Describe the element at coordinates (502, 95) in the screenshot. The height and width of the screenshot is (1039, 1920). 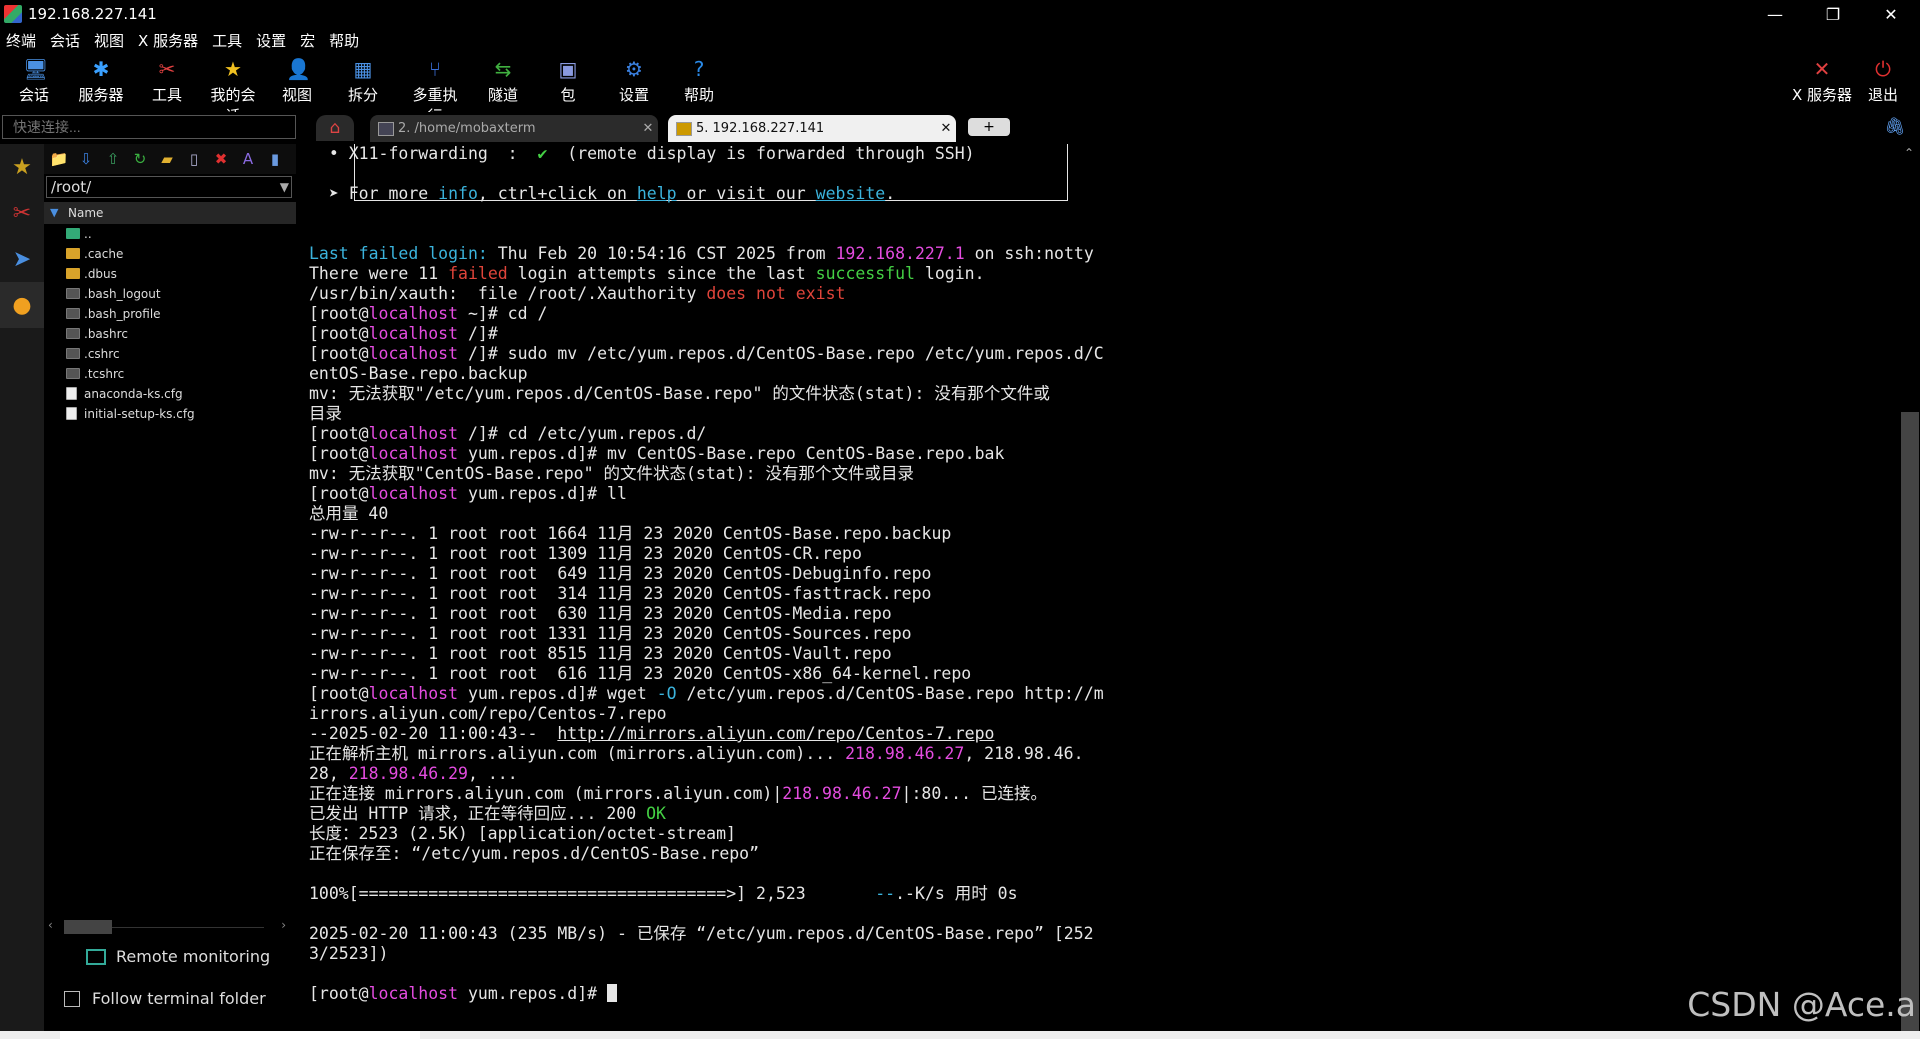
I see `toolbar-label: 隧道` at that location.